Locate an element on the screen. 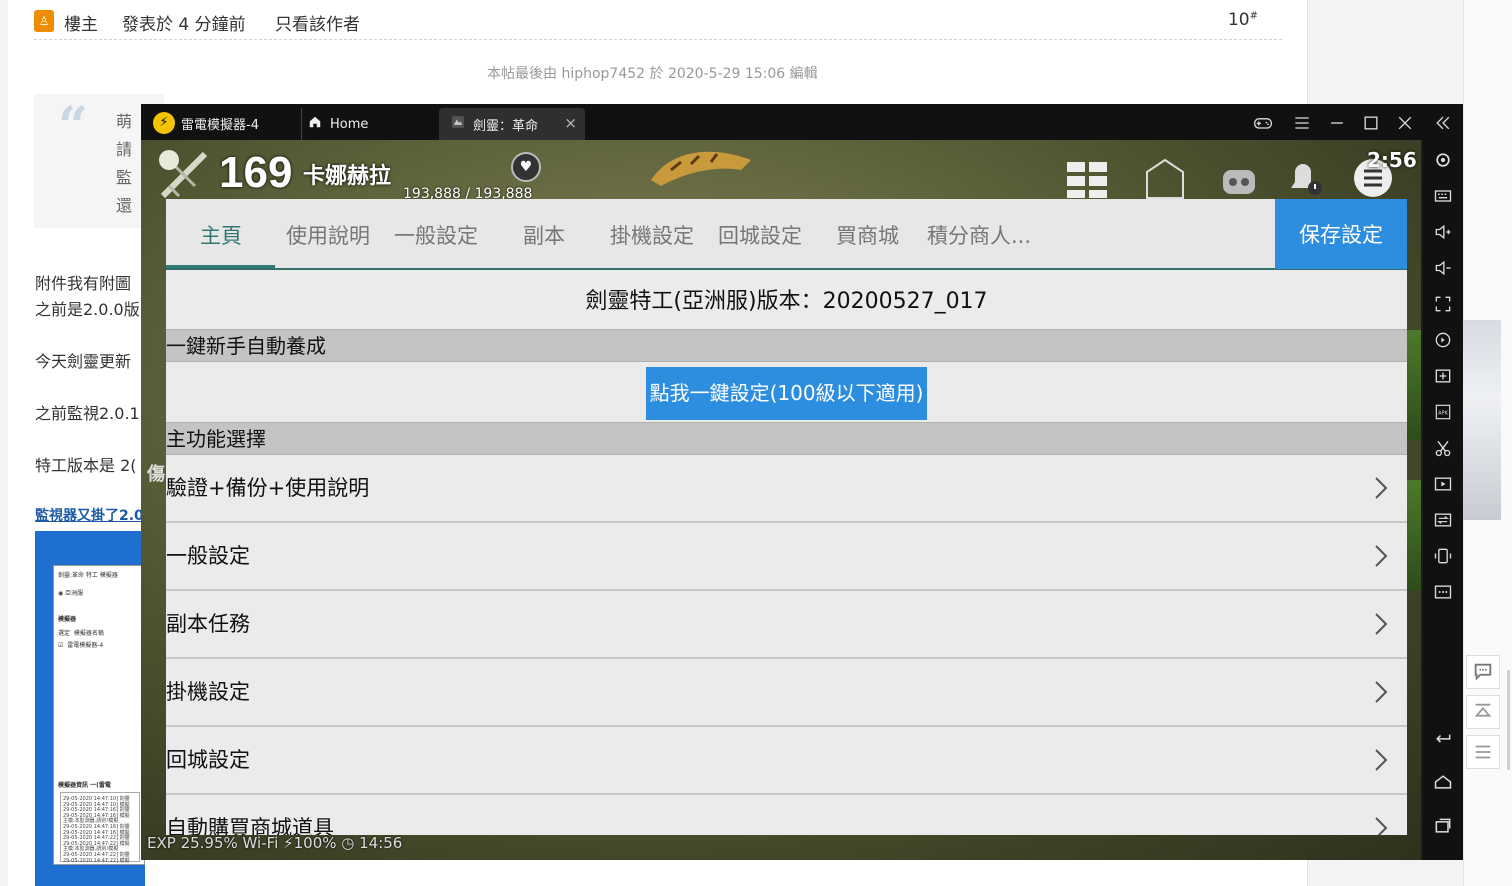 The image size is (1512, 886). menu-item-dungeon: 副本任務 is located at coordinates (786, 625).